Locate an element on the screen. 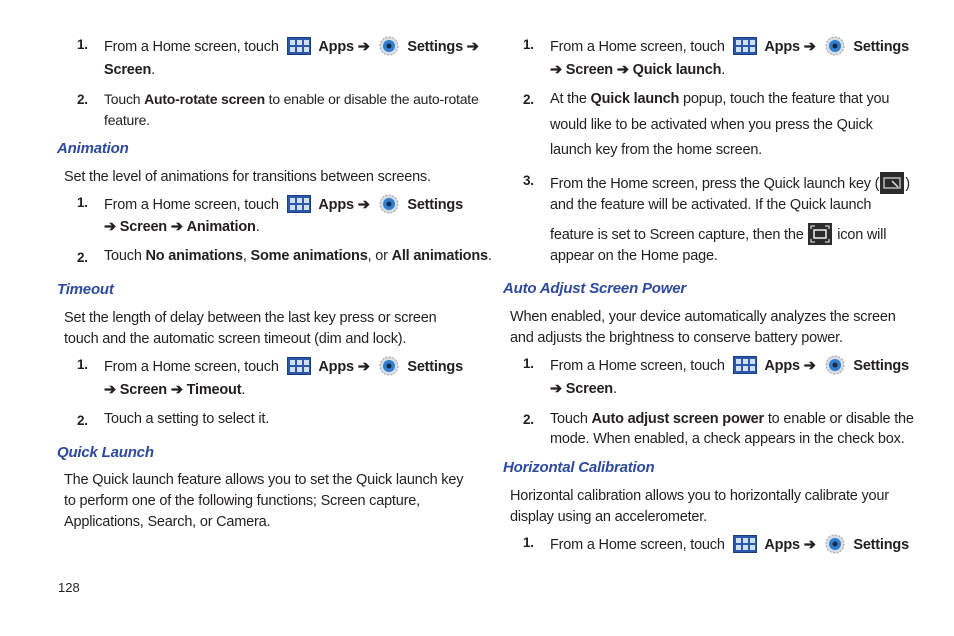 This screenshot has width=954, height=636. section-heading-animation: Animation is located at coordinates (93, 148).